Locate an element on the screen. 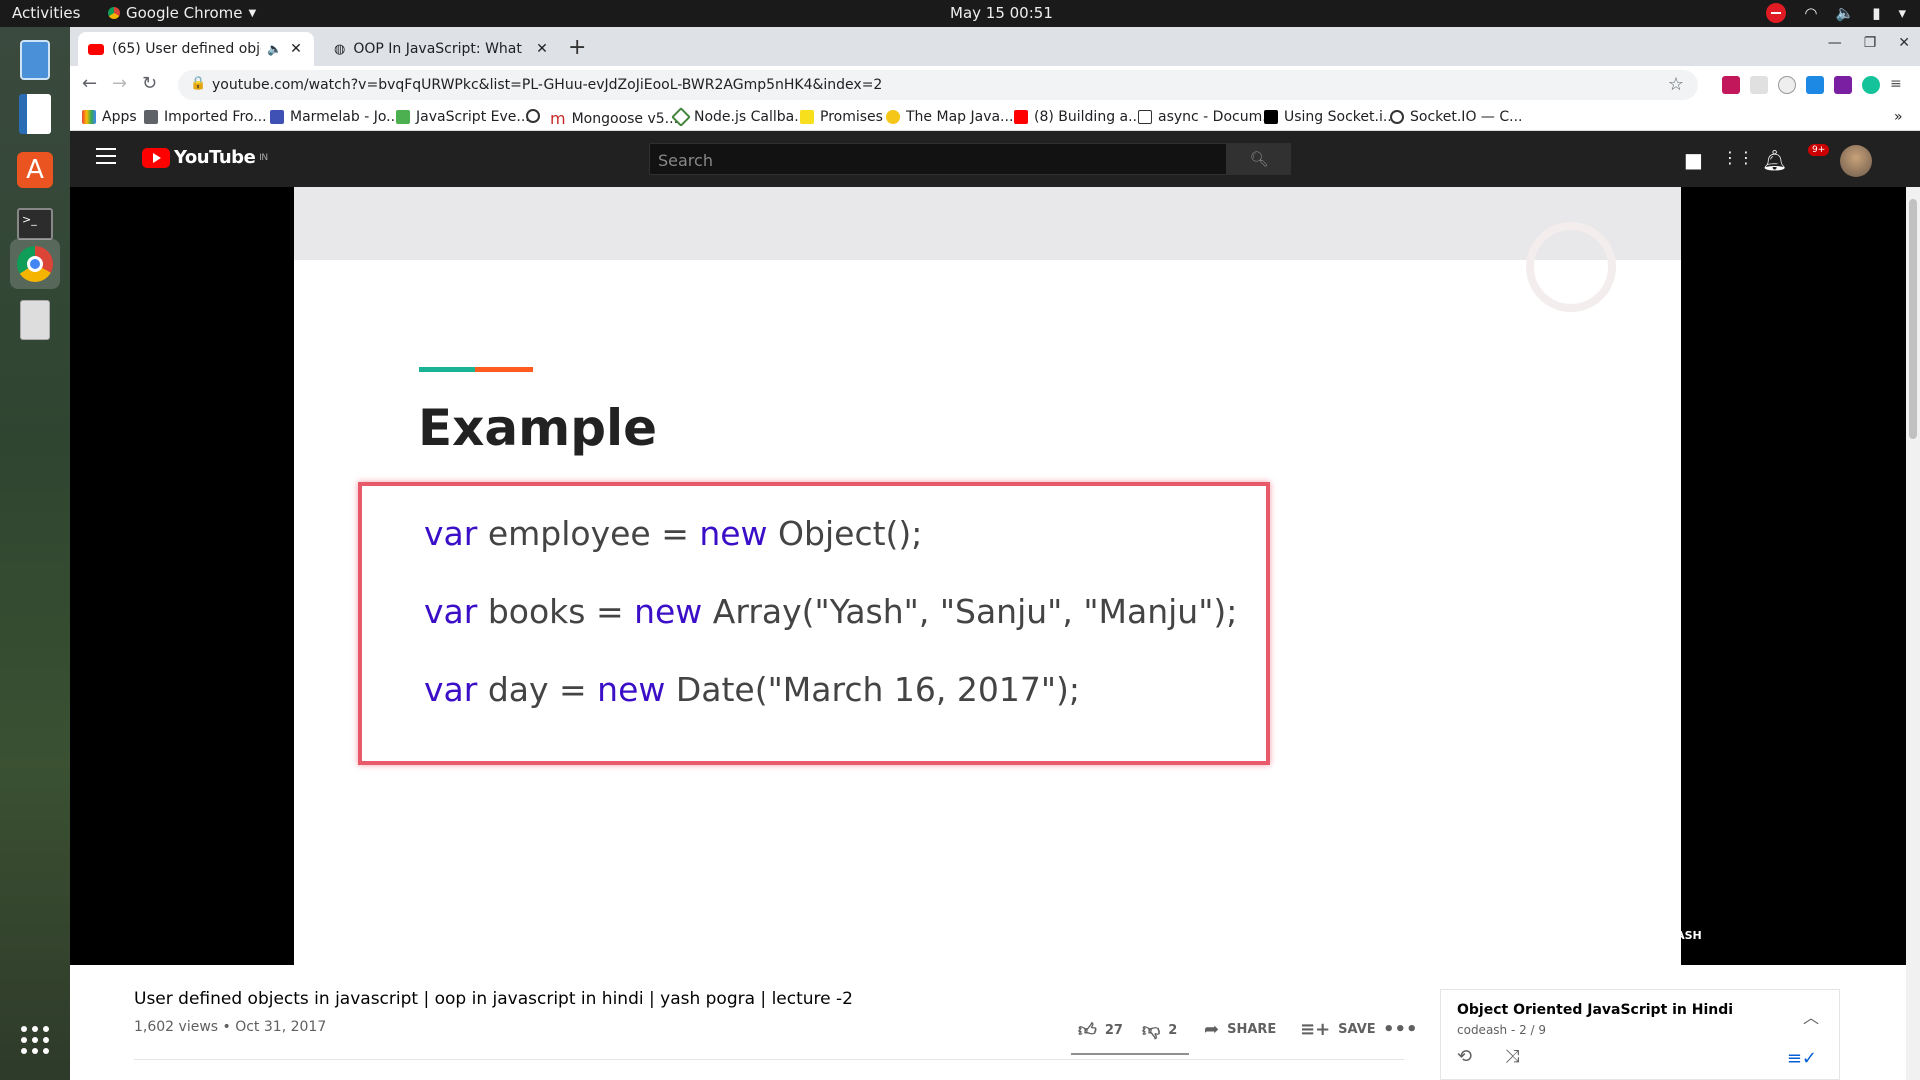 This screenshot has height=1080, width=1920. chrome-icon is located at coordinates (114, 13).